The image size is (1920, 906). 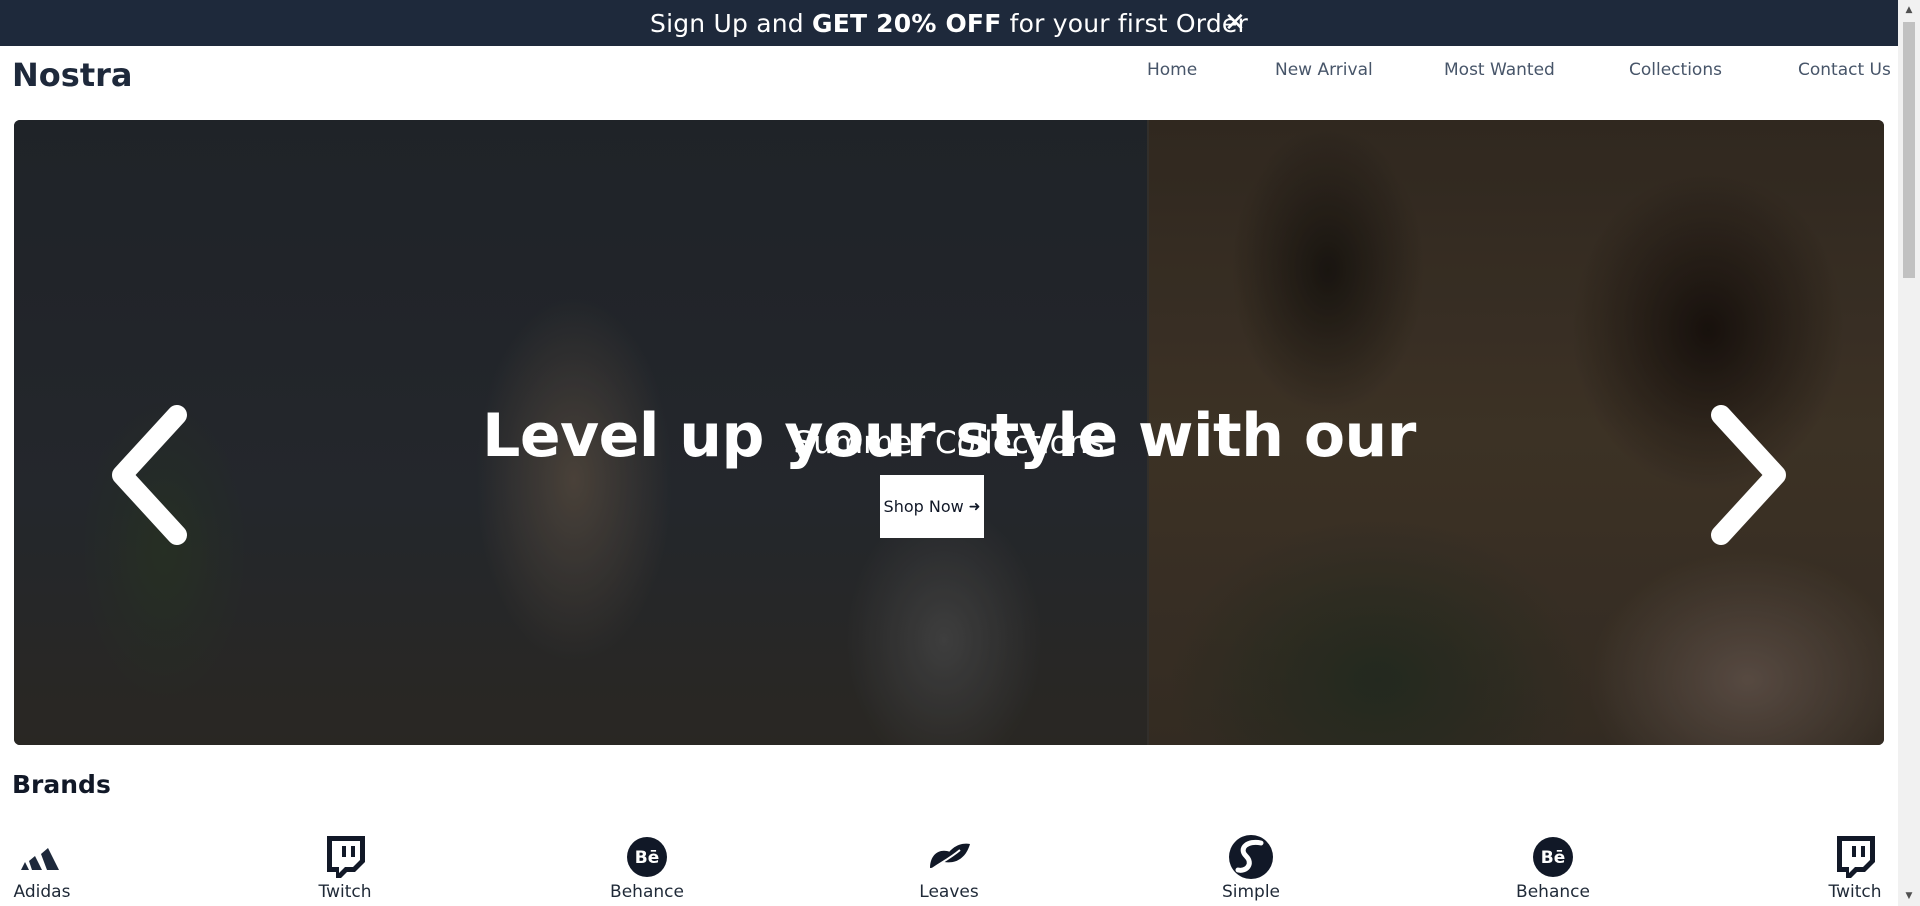 I want to click on chevron-right-icon, so click(x=1748, y=475).